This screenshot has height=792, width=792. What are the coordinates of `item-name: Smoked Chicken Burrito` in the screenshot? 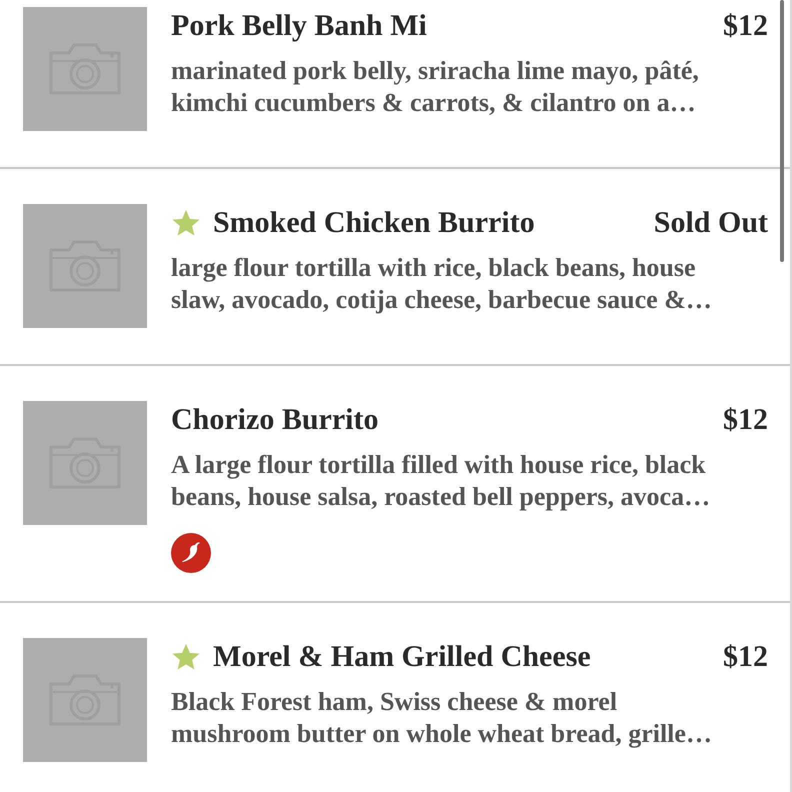 It's located at (374, 223).